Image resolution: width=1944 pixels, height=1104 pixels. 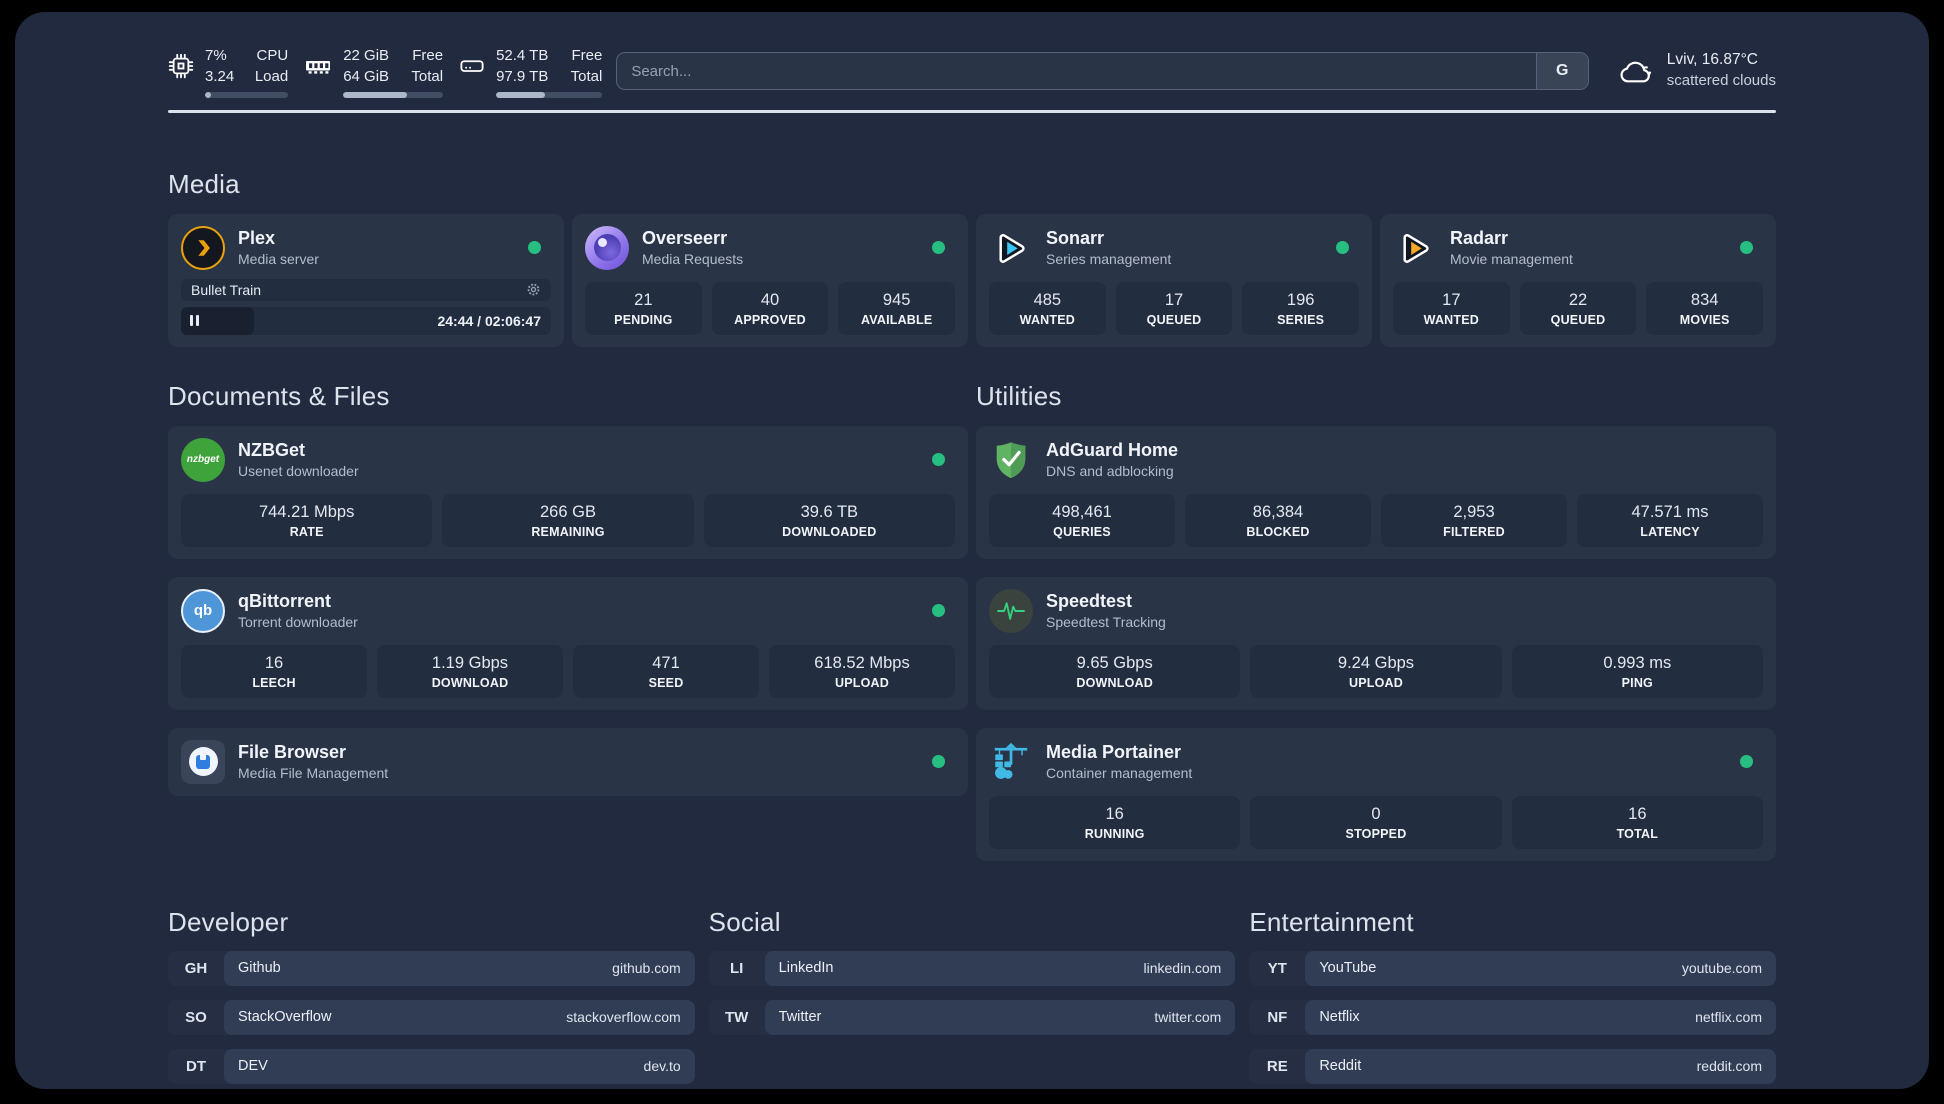 I want to click on app-name: File Browser, so click(x=292, y=752).